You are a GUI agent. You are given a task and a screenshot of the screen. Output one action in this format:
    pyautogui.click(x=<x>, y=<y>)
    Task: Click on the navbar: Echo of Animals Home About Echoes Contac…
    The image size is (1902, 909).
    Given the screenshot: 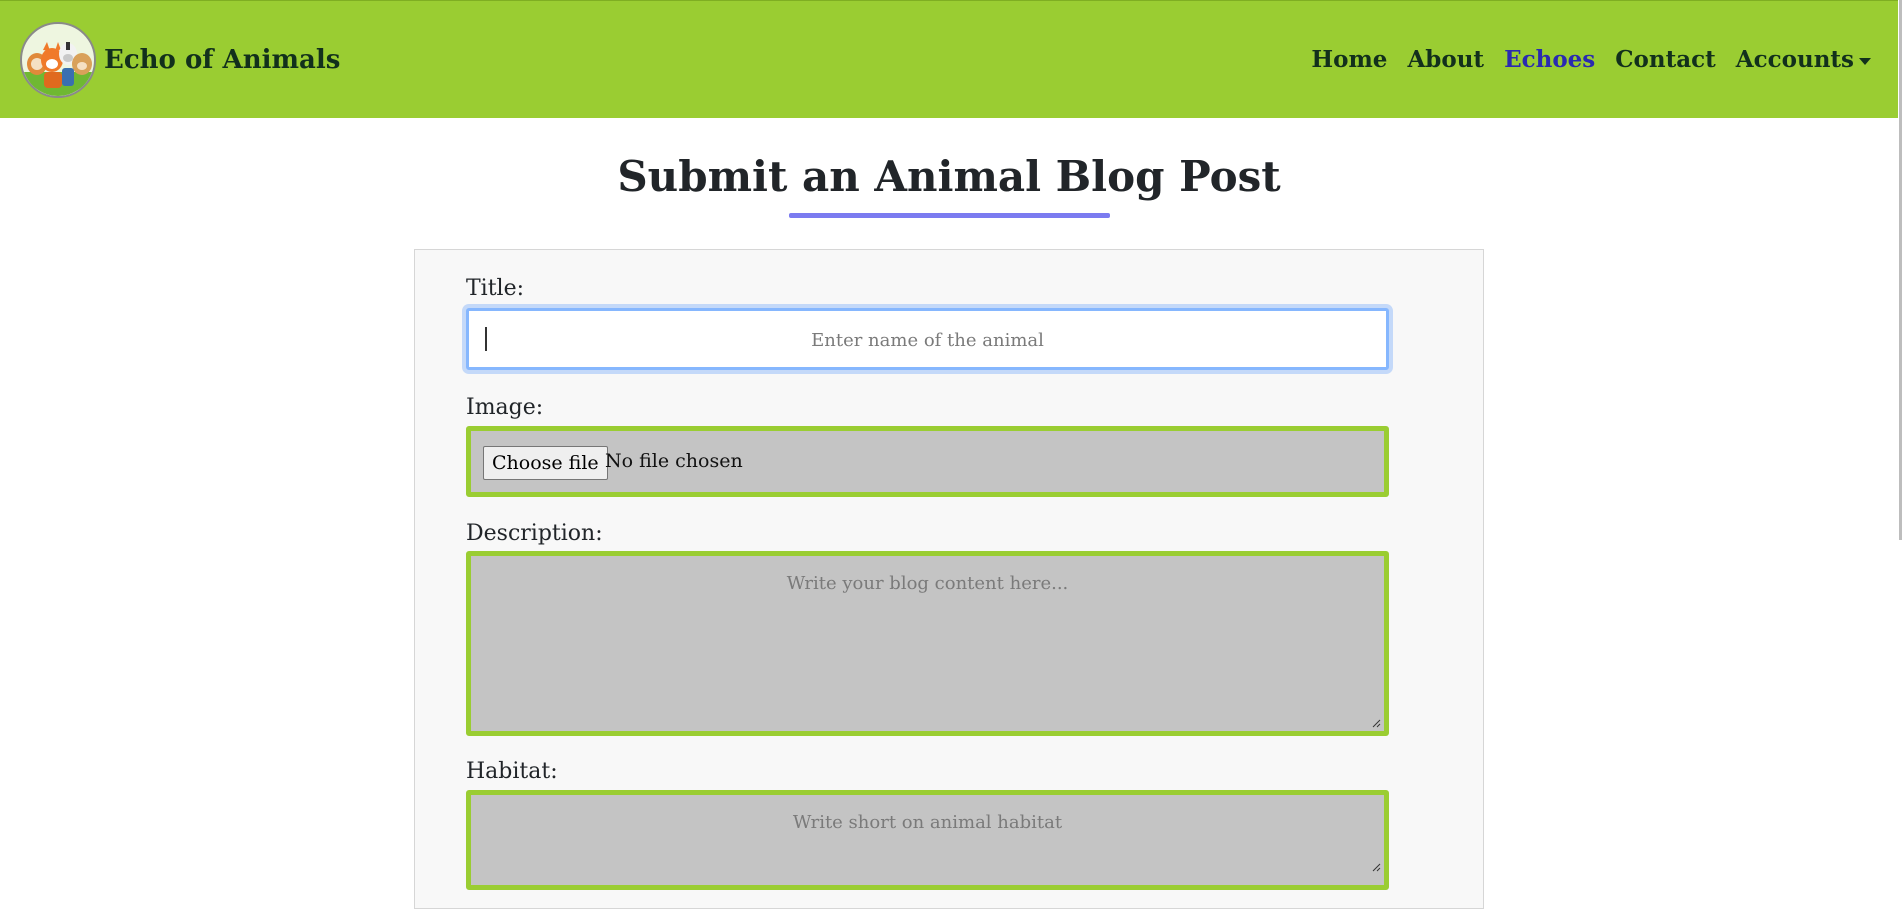 What is the action you would take?
    pyautogui.click(x=949, y=59)
    